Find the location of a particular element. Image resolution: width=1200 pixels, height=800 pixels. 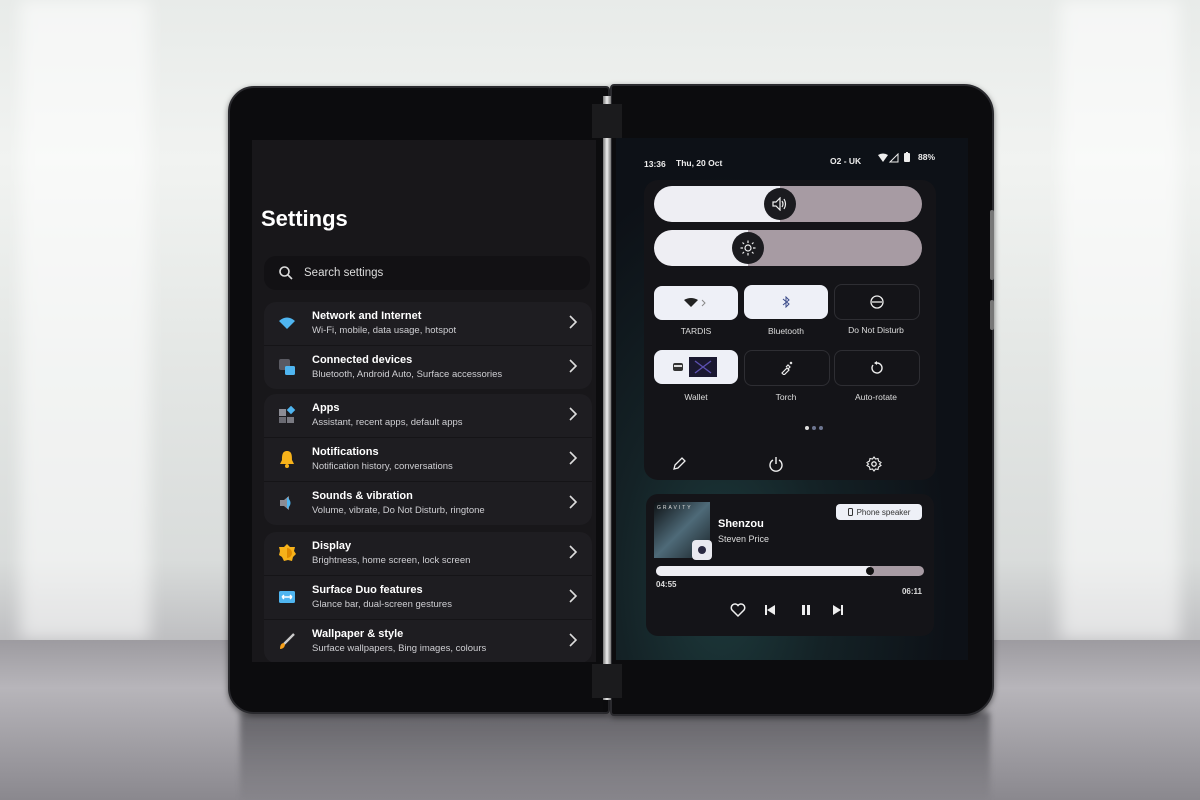

song-title: Shenzou is located at coordinates (741, 524).